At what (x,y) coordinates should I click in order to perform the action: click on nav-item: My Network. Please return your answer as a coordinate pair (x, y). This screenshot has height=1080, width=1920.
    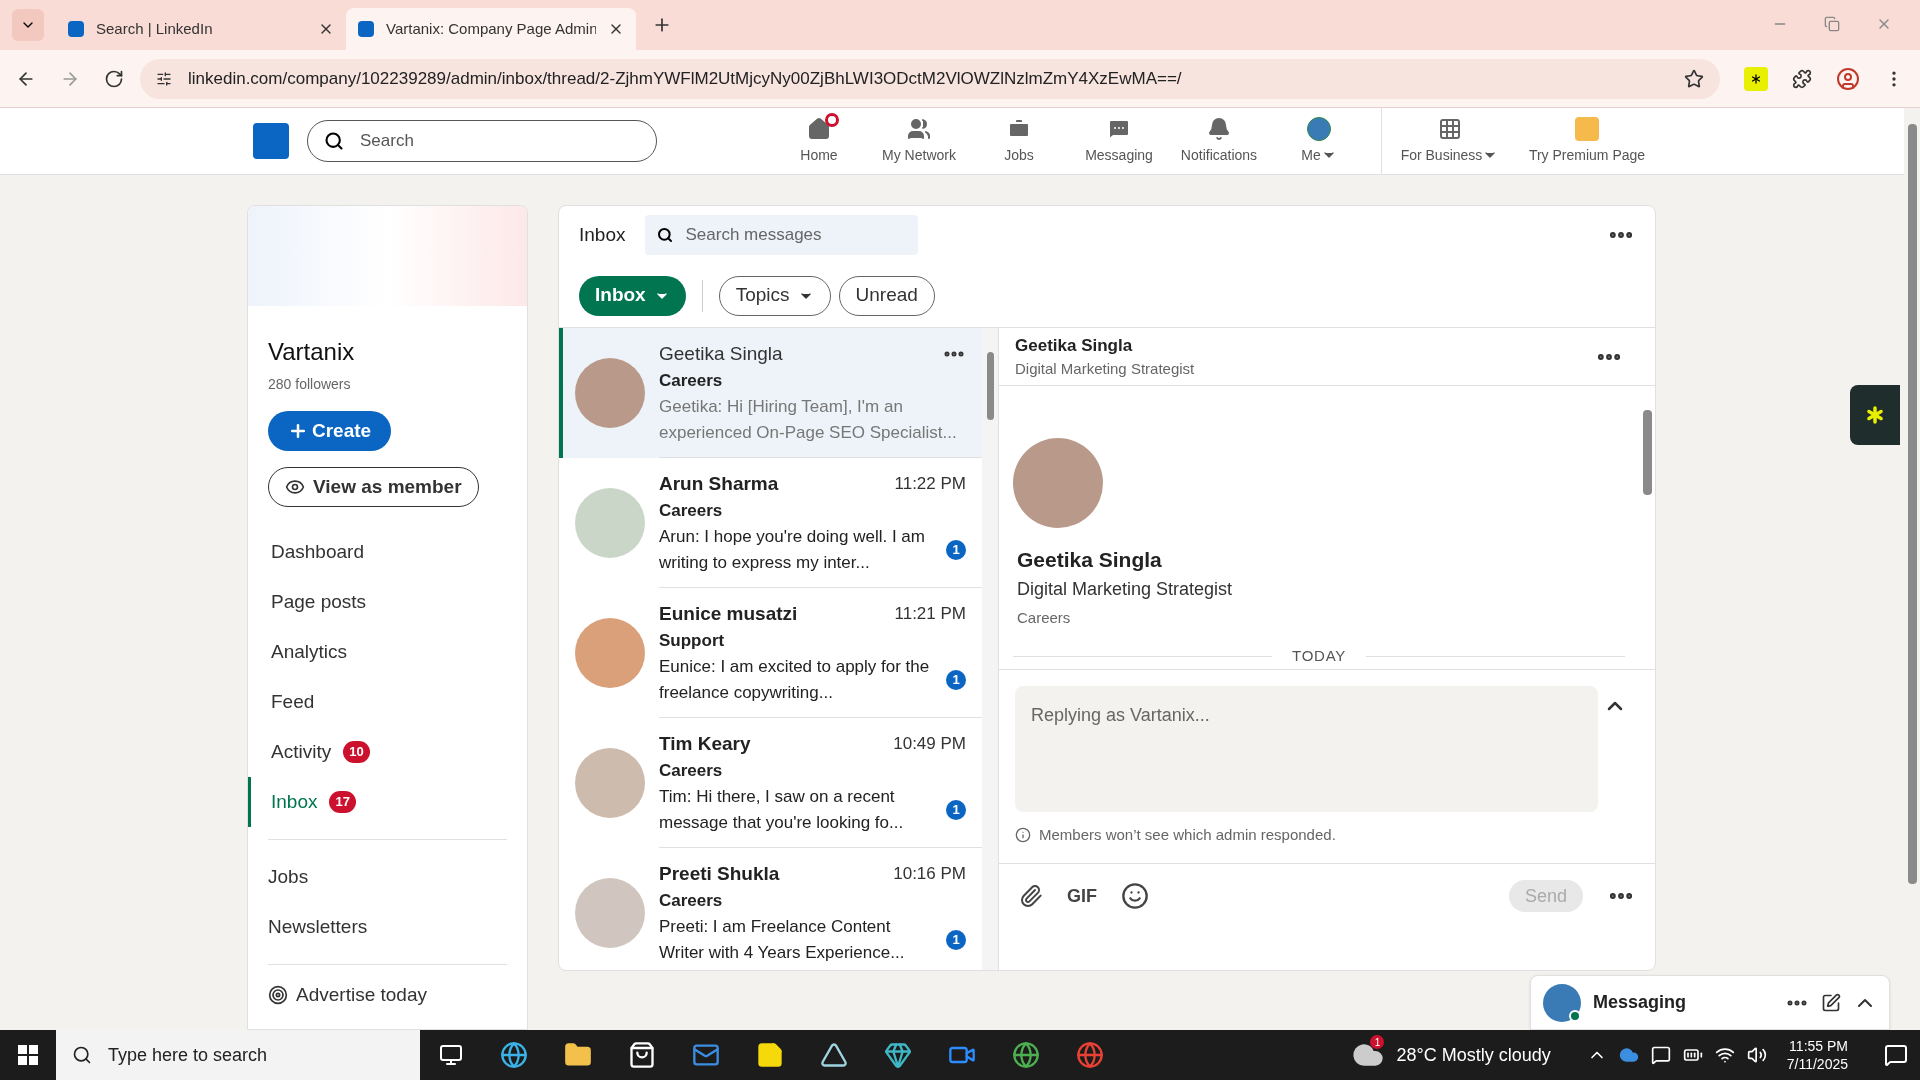
    Looking at the image, I should click on (919, 141).